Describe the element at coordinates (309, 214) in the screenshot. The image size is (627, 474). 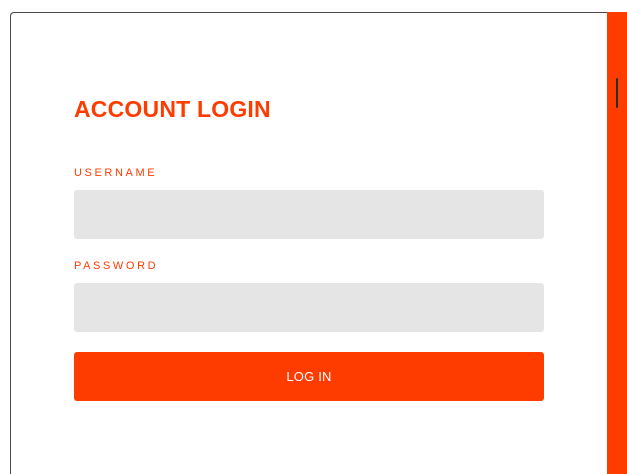
I see `username-input` at that location.